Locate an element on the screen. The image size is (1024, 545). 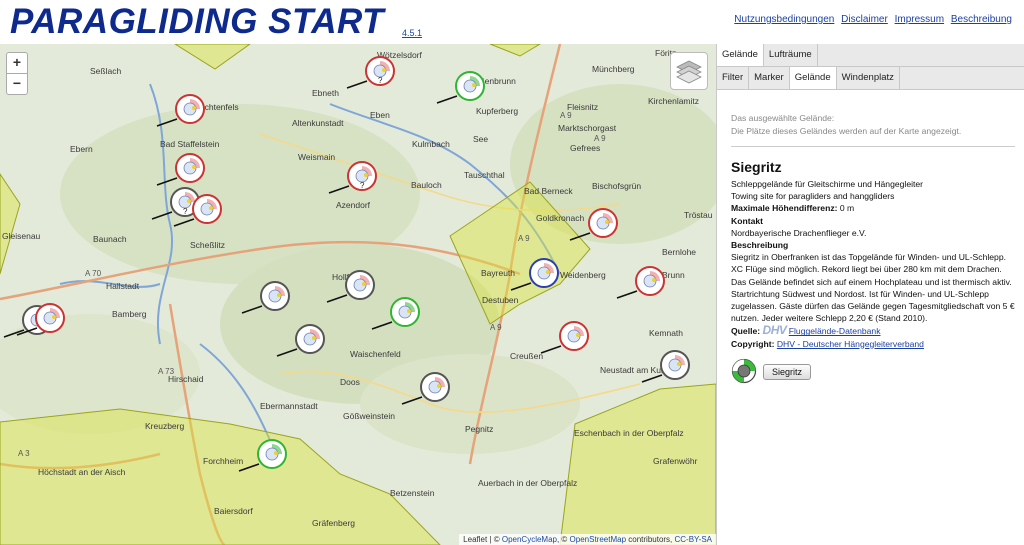
place-label: Azendorf is located at coordinates (353, 205).